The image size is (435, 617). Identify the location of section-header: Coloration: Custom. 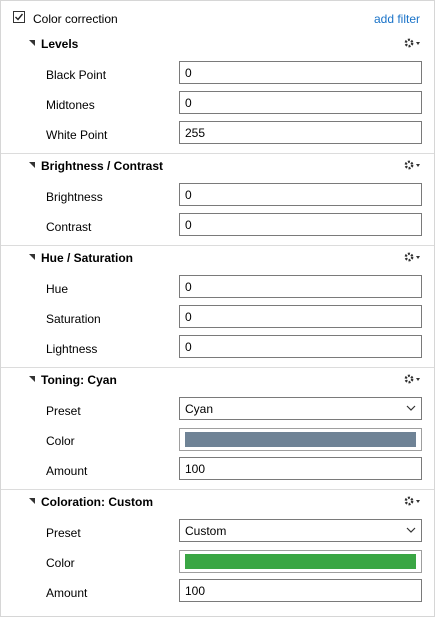
(217, 502).